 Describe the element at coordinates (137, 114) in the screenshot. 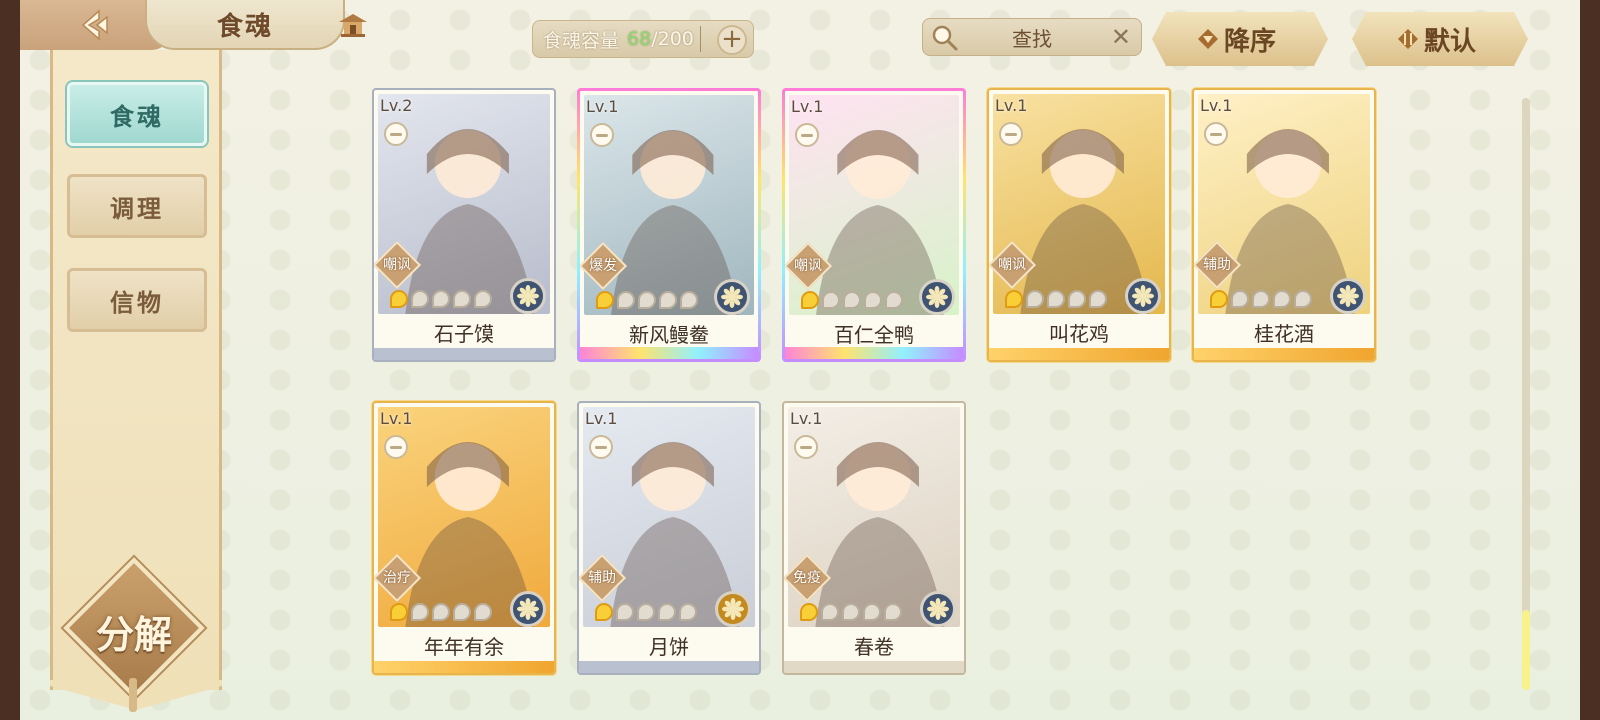

I see `tab-food-soul: 食魂` at that location.